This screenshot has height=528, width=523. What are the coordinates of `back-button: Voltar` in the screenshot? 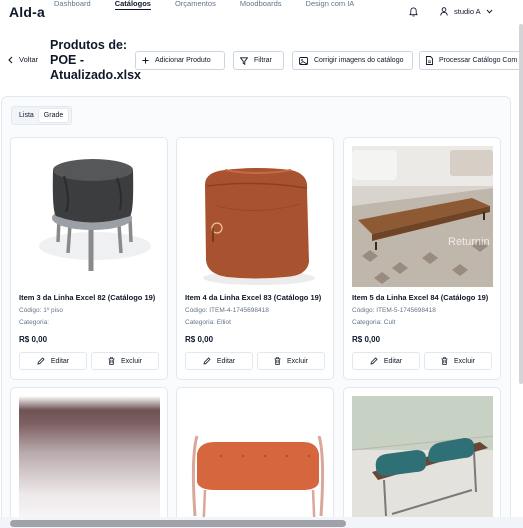 It's located at (23, 59).